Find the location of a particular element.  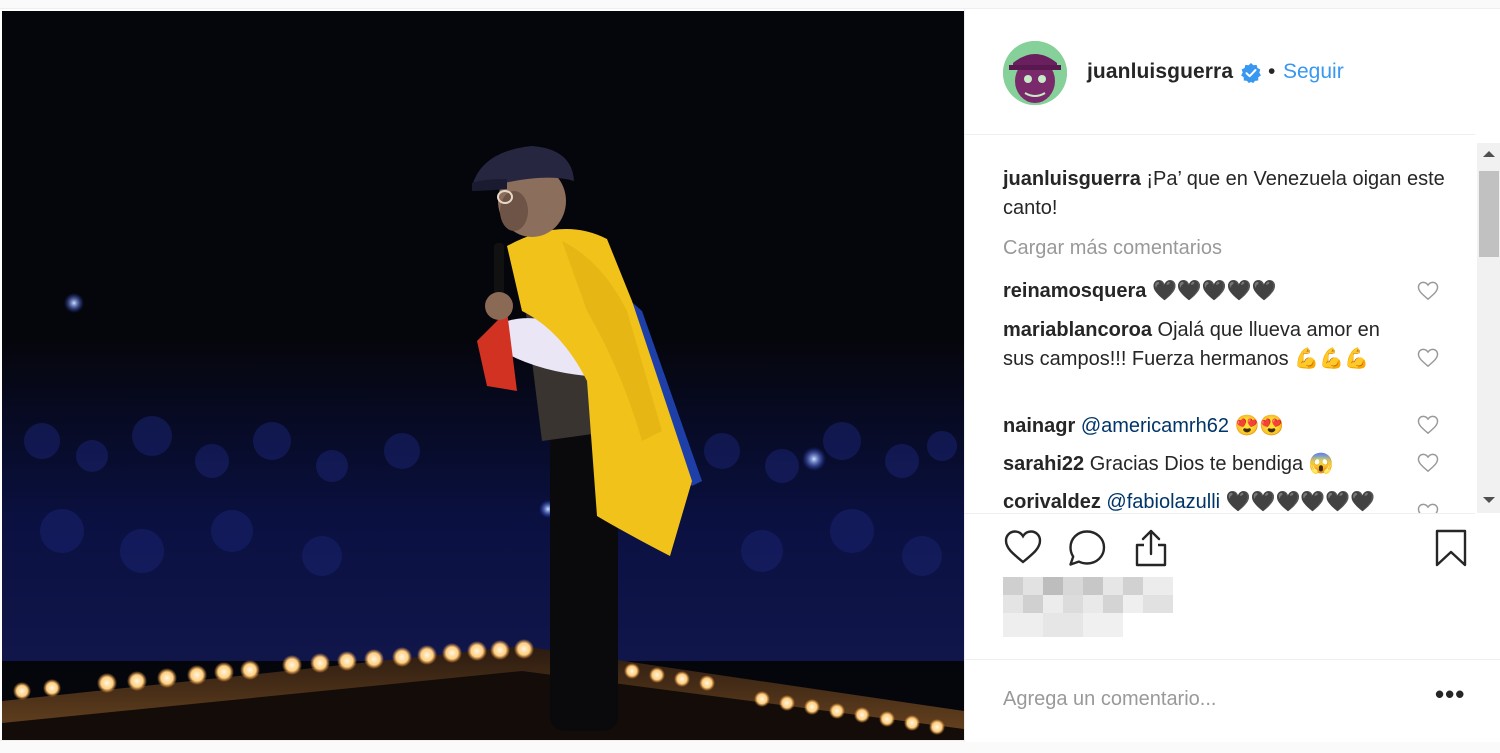

comment-item: reinamosquera 🖤🖤🖤🖤🖤 is located at coordinates (1203, 291).